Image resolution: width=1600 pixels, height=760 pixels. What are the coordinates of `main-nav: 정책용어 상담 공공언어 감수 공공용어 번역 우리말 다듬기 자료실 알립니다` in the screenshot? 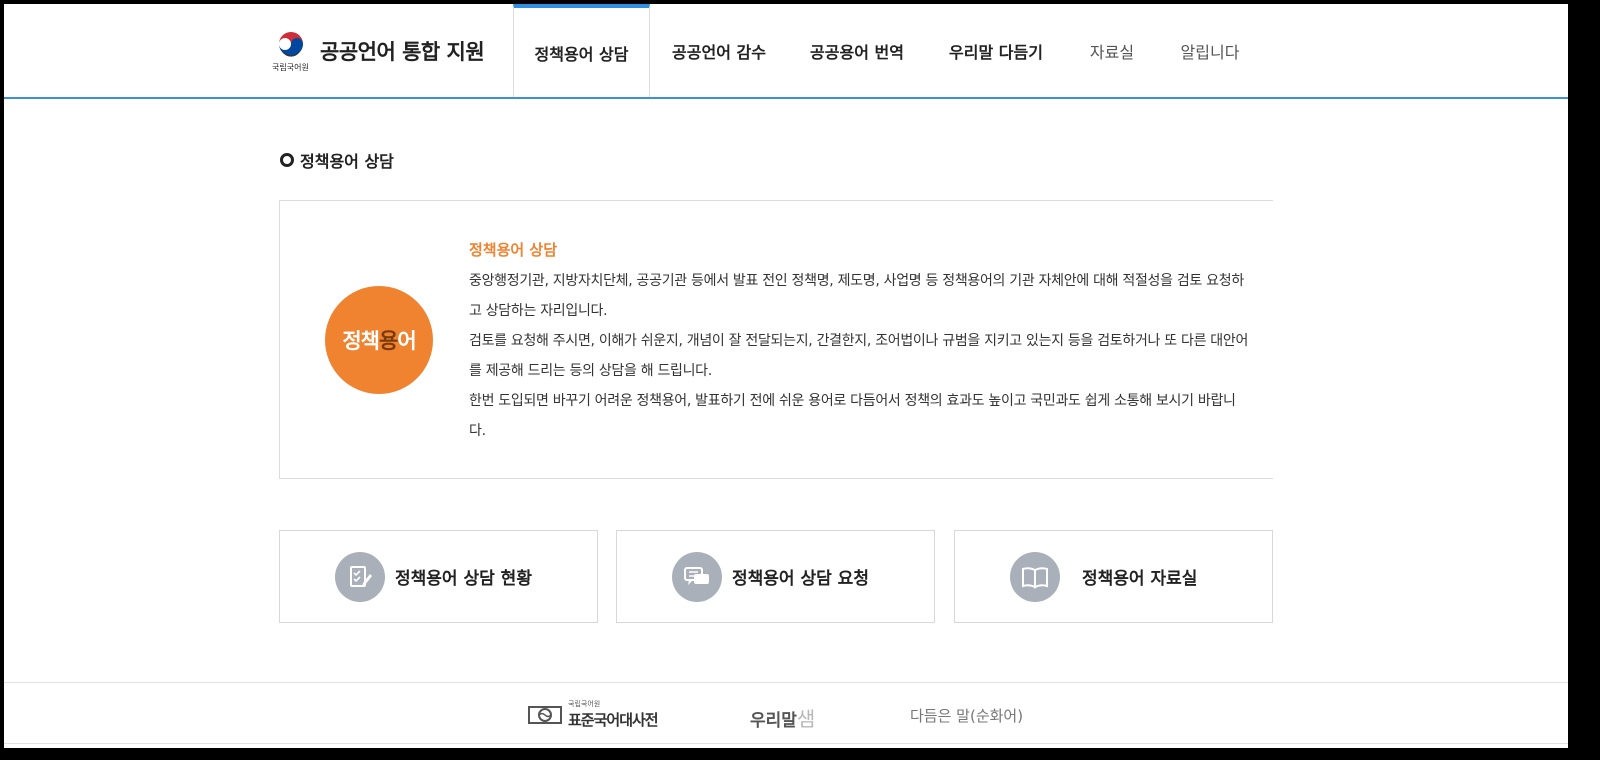 It's located at (887, 50).